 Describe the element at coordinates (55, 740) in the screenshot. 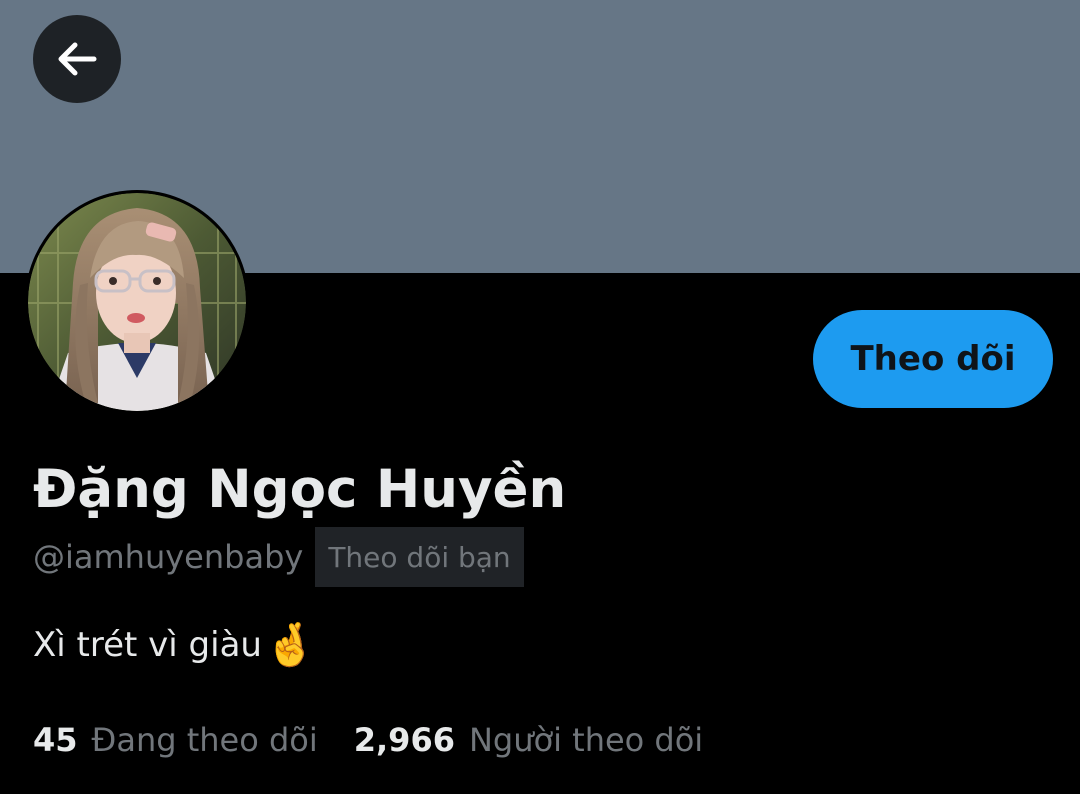

I see `following-count: 45` at that location.